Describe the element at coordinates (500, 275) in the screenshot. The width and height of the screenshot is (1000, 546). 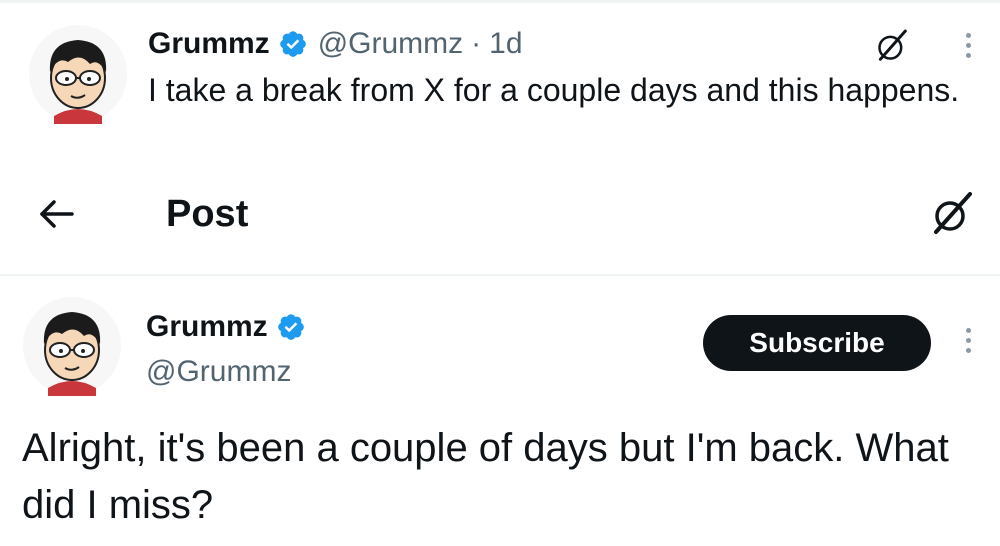
I see `section-divider` at that location.